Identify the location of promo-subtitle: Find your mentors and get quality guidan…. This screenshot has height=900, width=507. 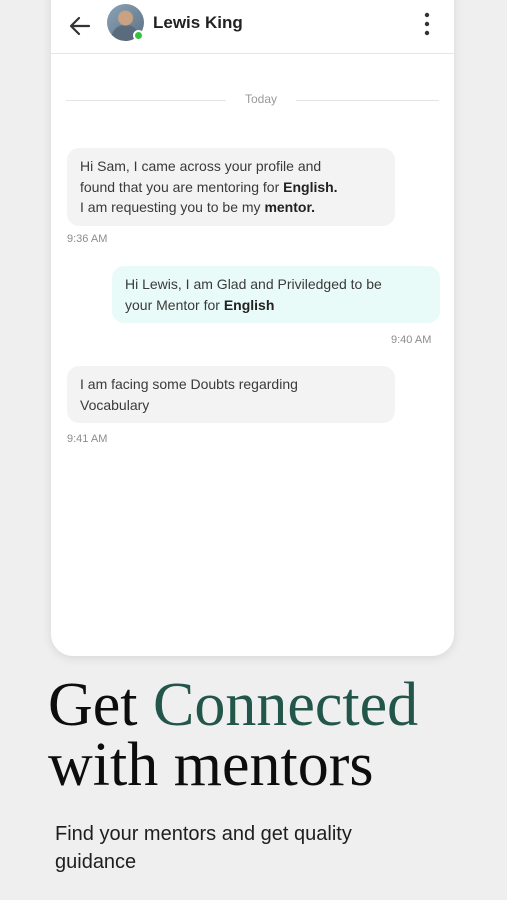
(203, 848).